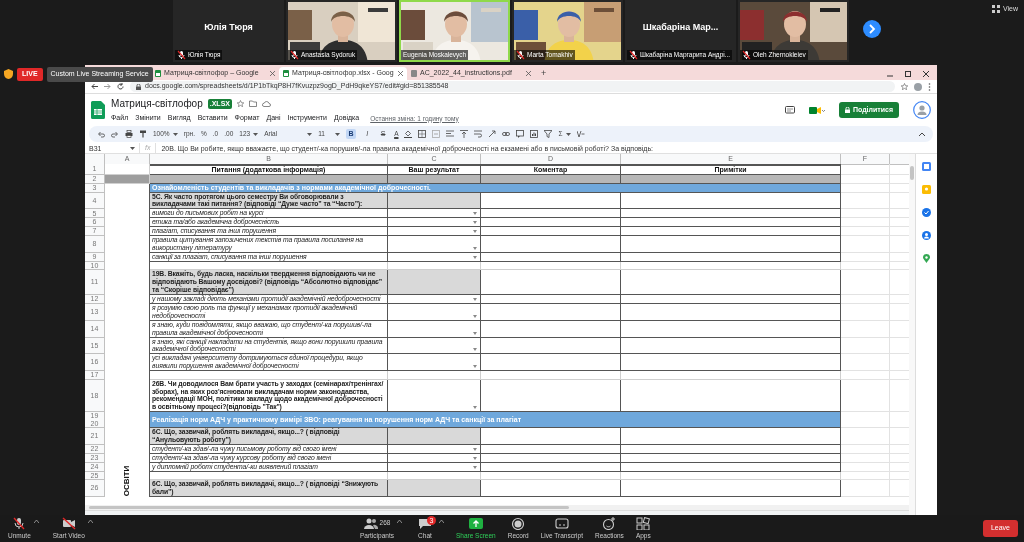 This screenshot has width=1024, height=542. What do you see at coordinates (492, 134) in the screenshot?
I see `rotate-text-icon` at bounding box center [492, 134].